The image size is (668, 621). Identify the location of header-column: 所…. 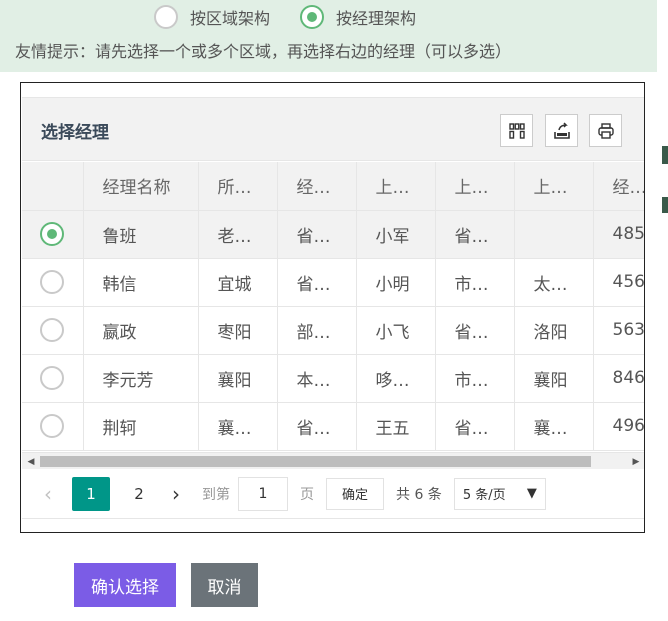
(238, 186).